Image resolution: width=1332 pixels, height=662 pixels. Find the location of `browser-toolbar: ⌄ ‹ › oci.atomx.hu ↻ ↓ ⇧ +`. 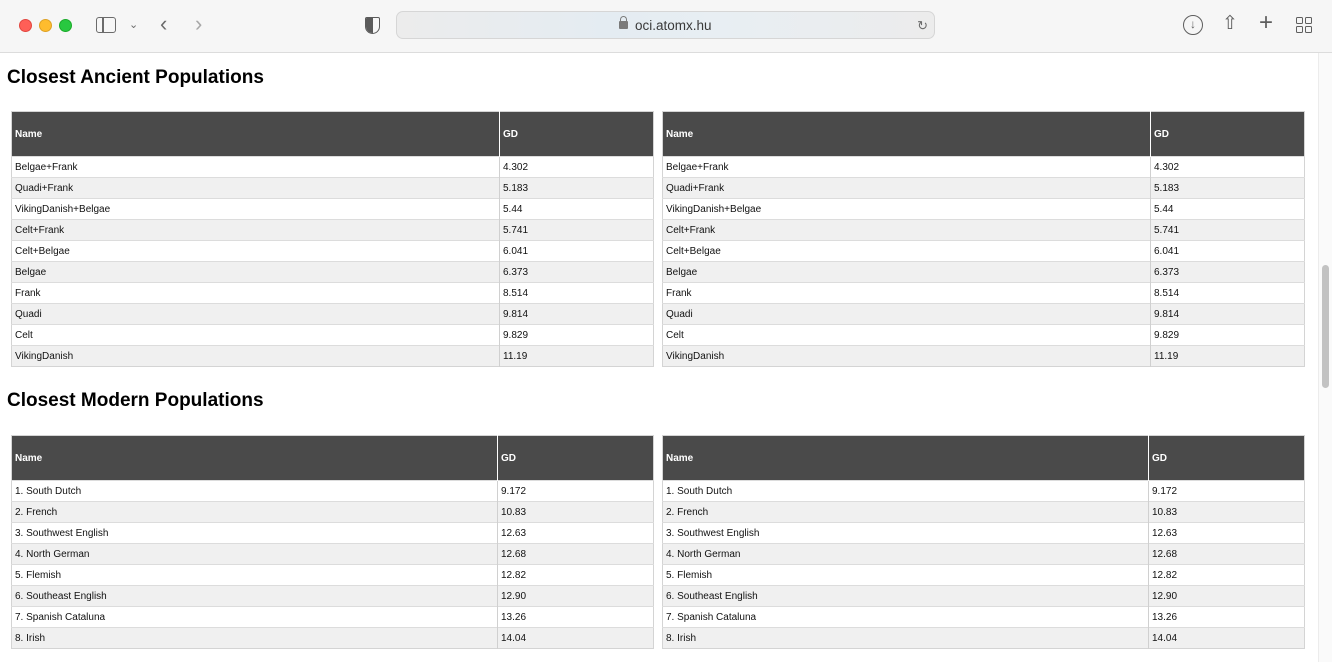

browser-toolbar: ⌄ ‹ › oci.atomx.hu ↻ ↓ ⇧ + is located at coordinates (666, 26).